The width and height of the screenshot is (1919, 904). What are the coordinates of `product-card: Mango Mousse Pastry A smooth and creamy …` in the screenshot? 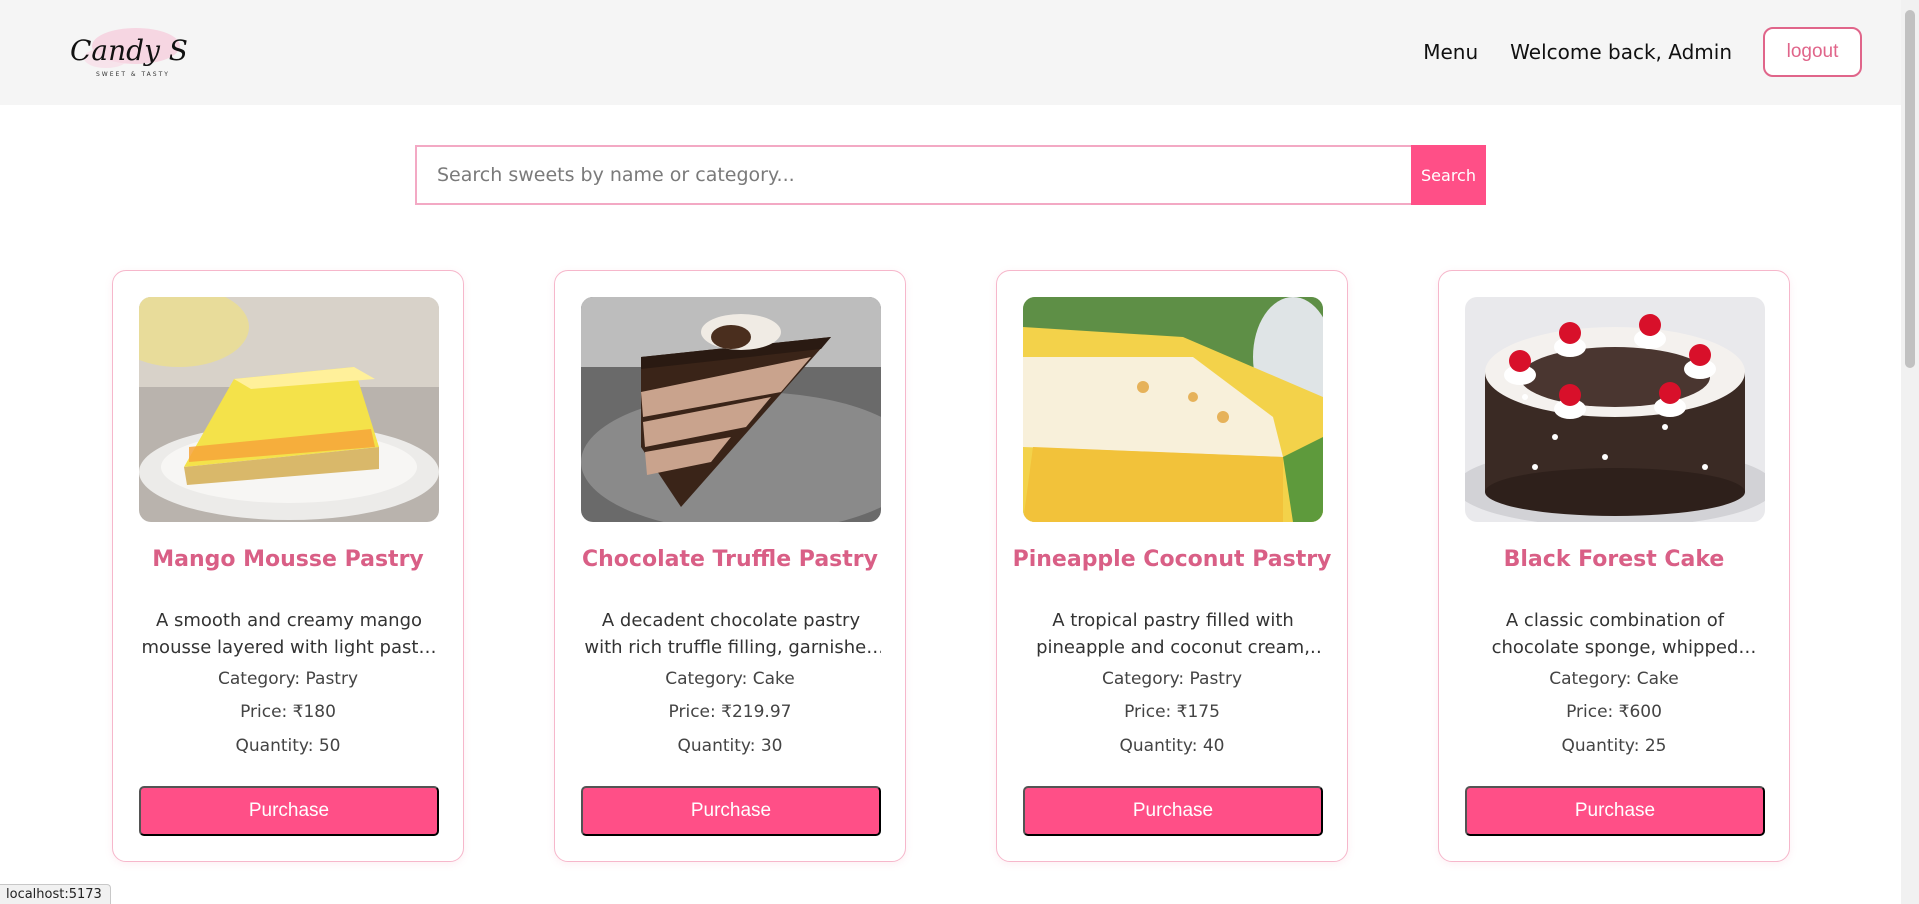 It's located at (288, 566).